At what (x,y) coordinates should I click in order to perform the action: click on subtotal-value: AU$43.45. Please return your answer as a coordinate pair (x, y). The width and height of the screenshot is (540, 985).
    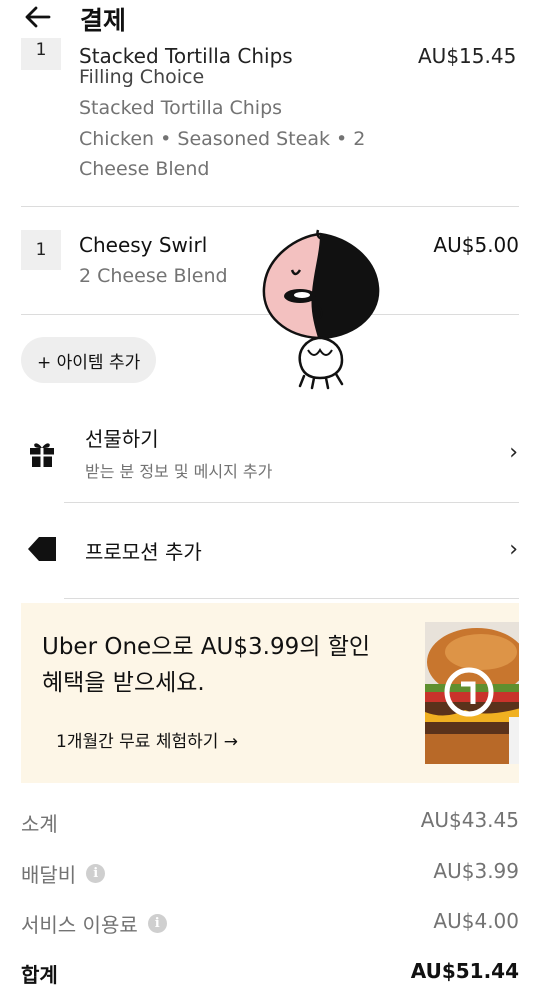
    Looking at the image, I should click on (469, 820).